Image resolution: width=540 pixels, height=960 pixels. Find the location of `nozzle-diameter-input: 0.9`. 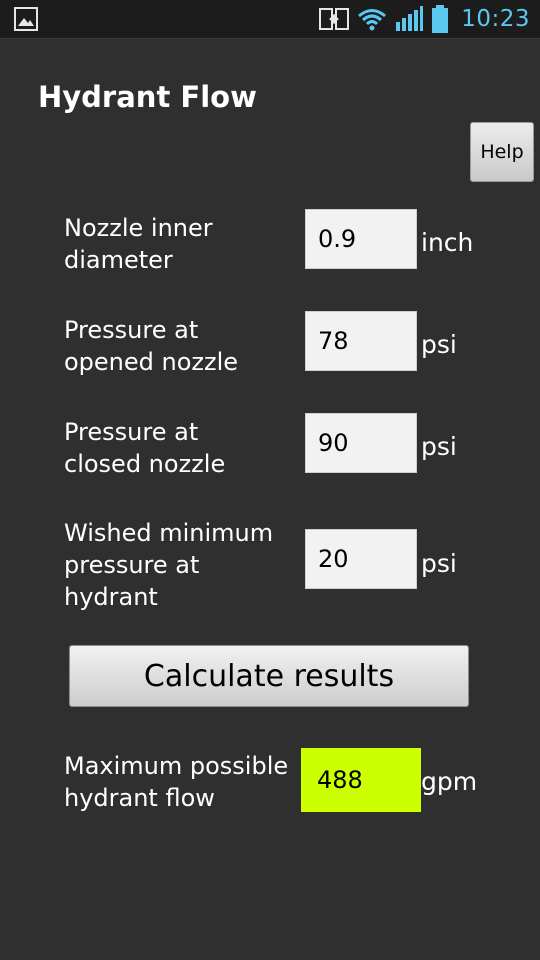

nozzle-diameter-input: 0.9 is located at coordinates (361, 239).